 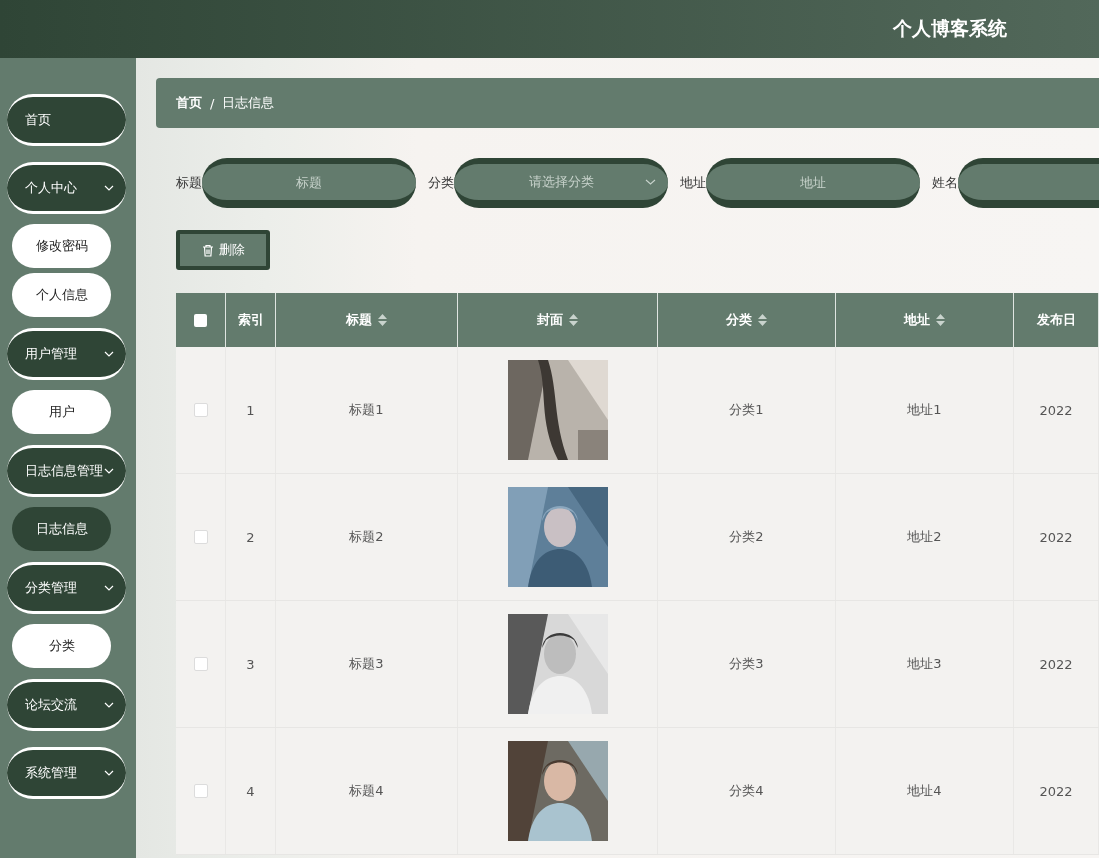 I want to click on breadcrumb-item: 首页, so click(x=189, y=103).